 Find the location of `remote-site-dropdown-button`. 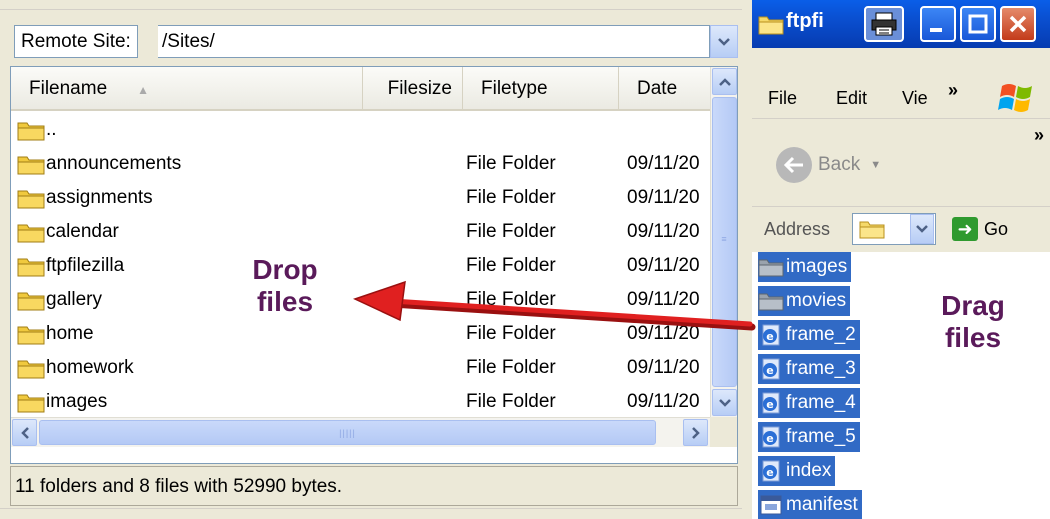

remote-site-dropdown-button is located at coordinates (724, 41).